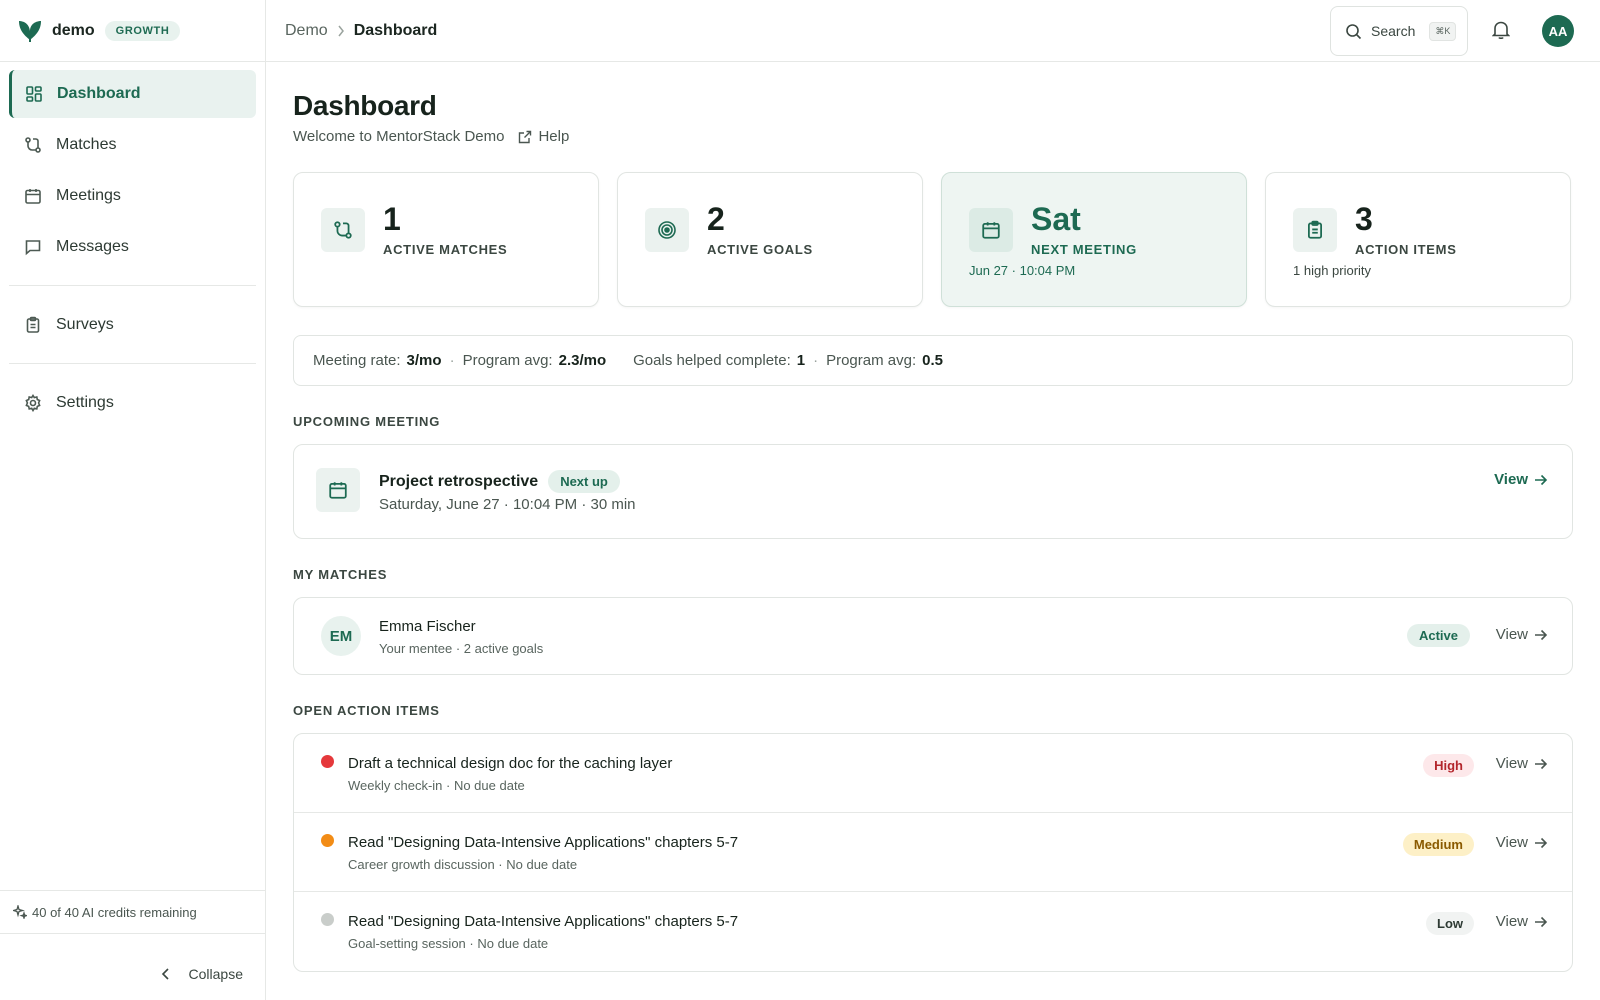 This screenshot has height=1000, width=1600. What do you see at coordinates (132, 196) in the screenshot?
I see `sidebar-item-meetings: Meetings` at bounding box center [132, 196].